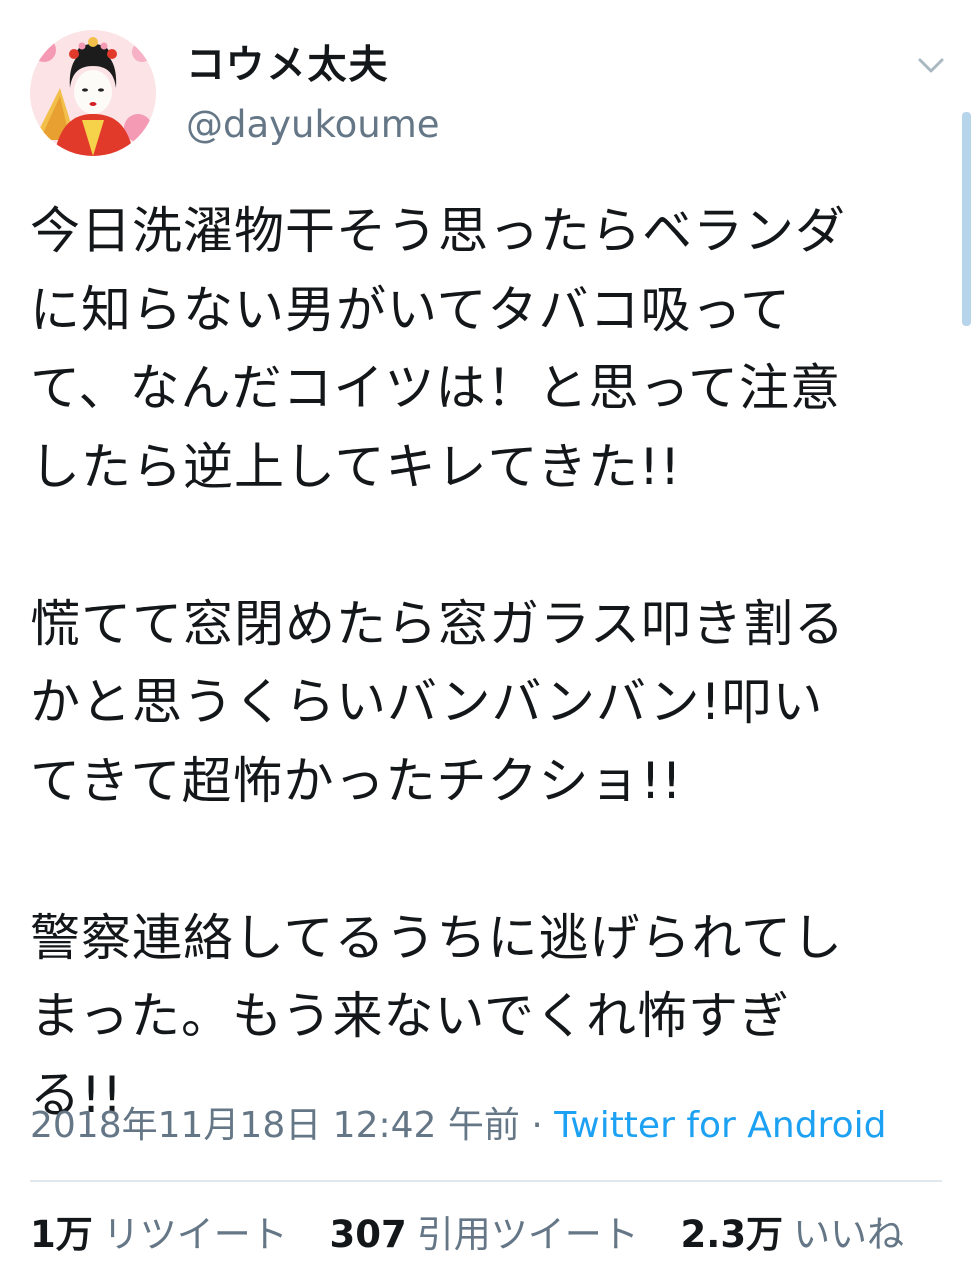  I want to click on likes-label: いいね, so click(849, 1234).